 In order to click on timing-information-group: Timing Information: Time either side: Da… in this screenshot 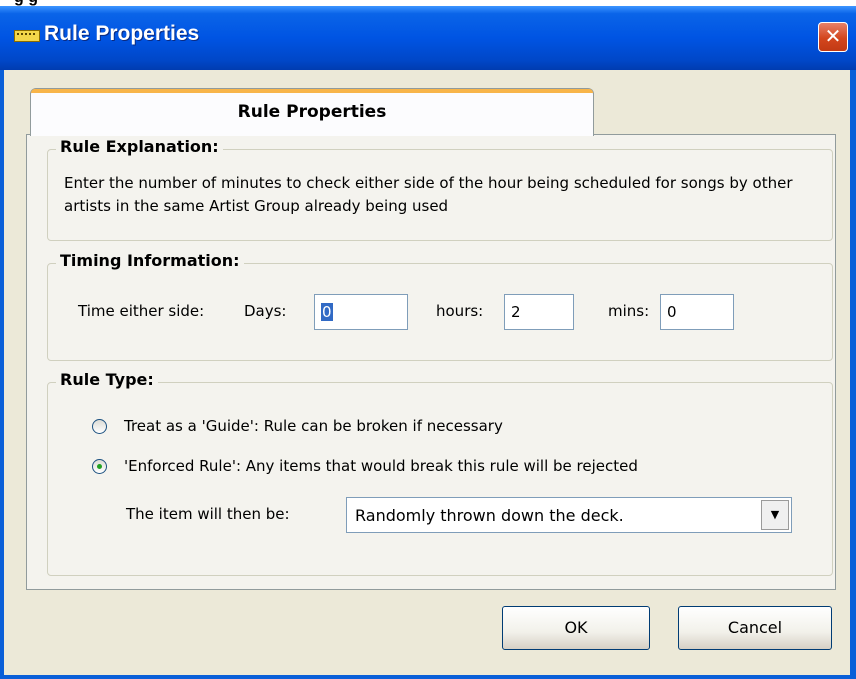, I will do `click(440, 306)`.